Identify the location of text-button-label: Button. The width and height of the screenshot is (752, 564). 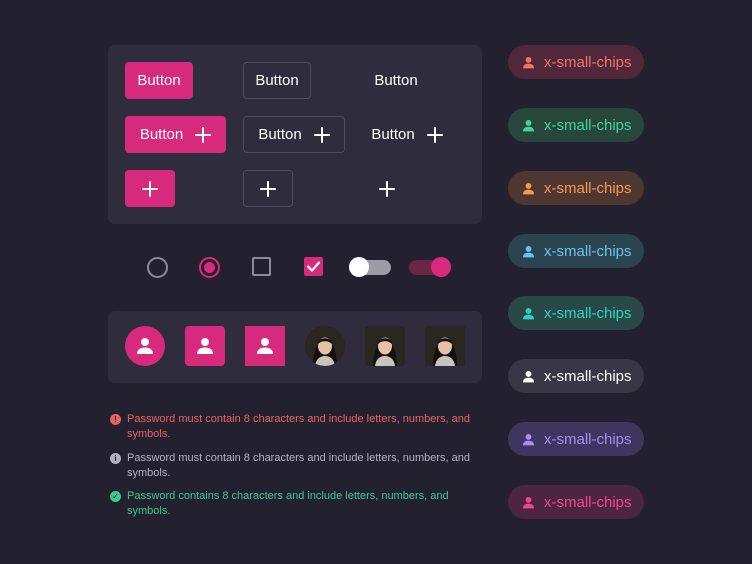
(396, 80).